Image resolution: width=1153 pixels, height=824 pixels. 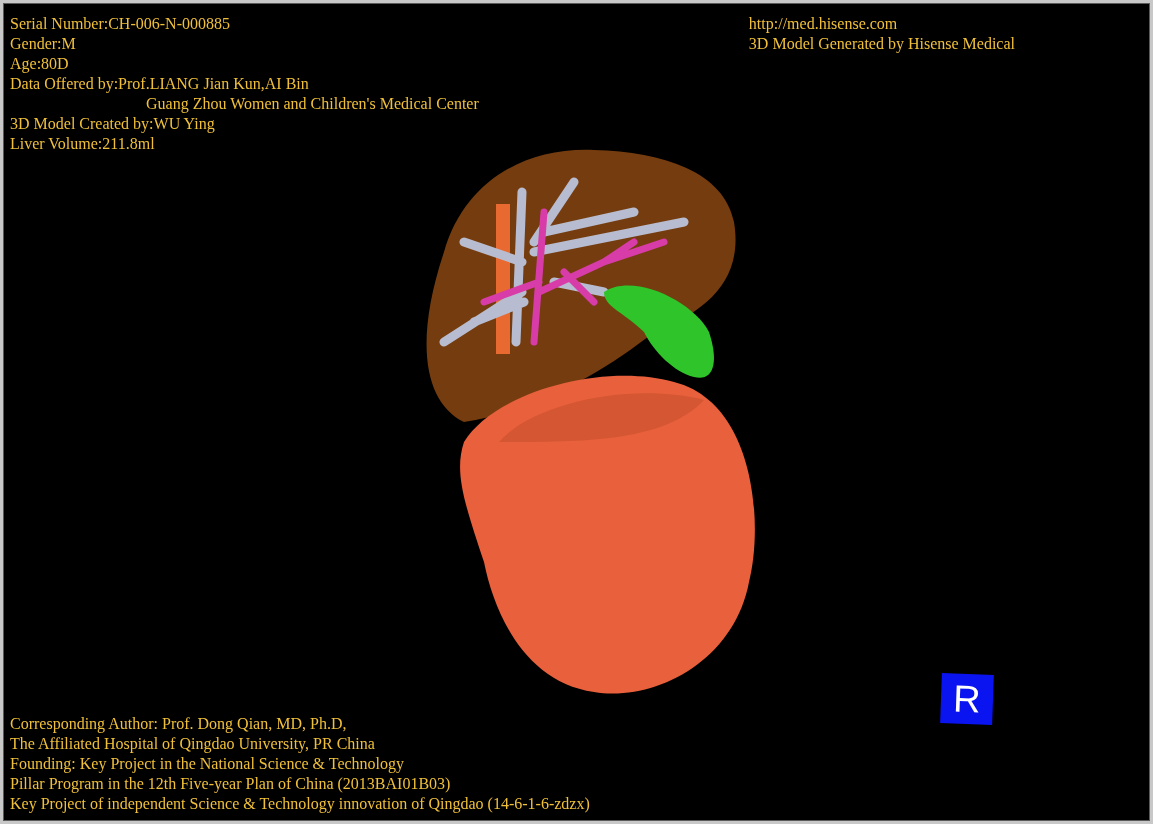 What do you see at coordinates (43, 44) in the screenshot?
I see `info-text: Gender:M` at bounding box center [43, 44].